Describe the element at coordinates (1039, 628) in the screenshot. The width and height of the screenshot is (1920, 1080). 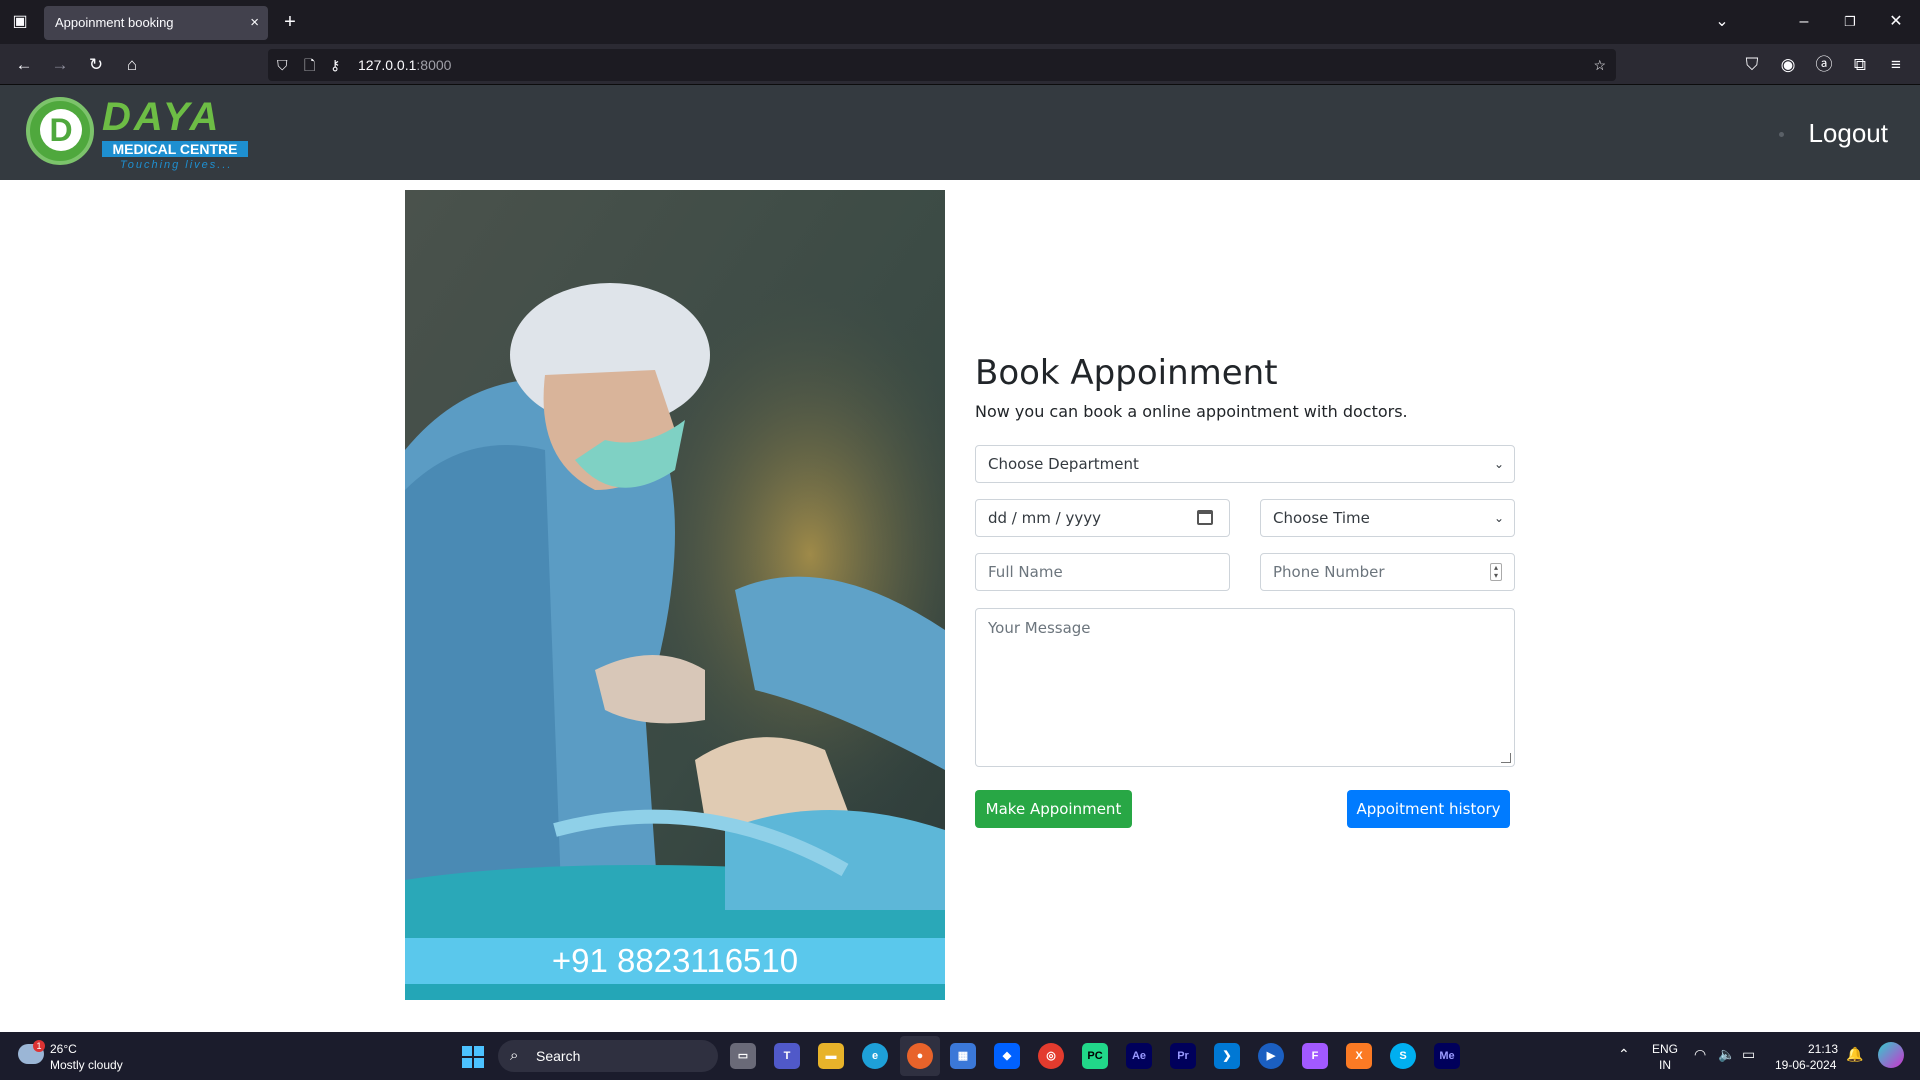
I see `message-placeholder: Your Message` at that location.